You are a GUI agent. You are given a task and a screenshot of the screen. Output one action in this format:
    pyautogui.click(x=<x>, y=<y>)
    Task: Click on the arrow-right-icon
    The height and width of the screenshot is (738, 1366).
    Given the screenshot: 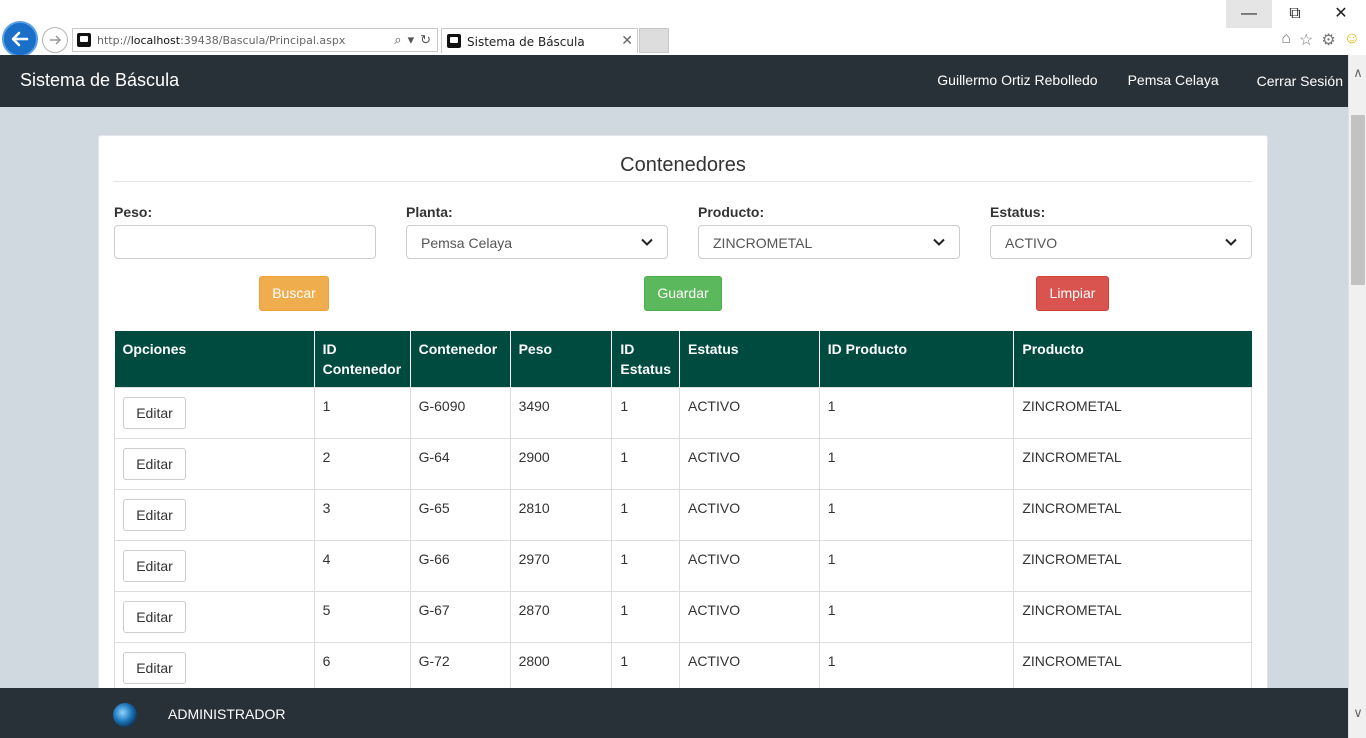 What is the action you would take?
    pyautogui.click(x=56, y=40)
    